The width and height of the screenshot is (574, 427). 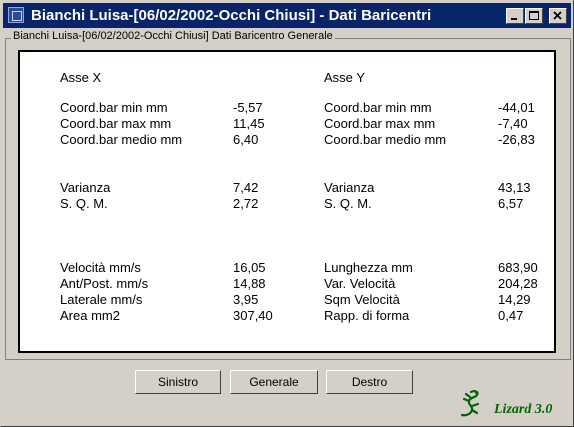 I want to click on asse-y-label: Lunghezza mm, so click(x=368, y=267).